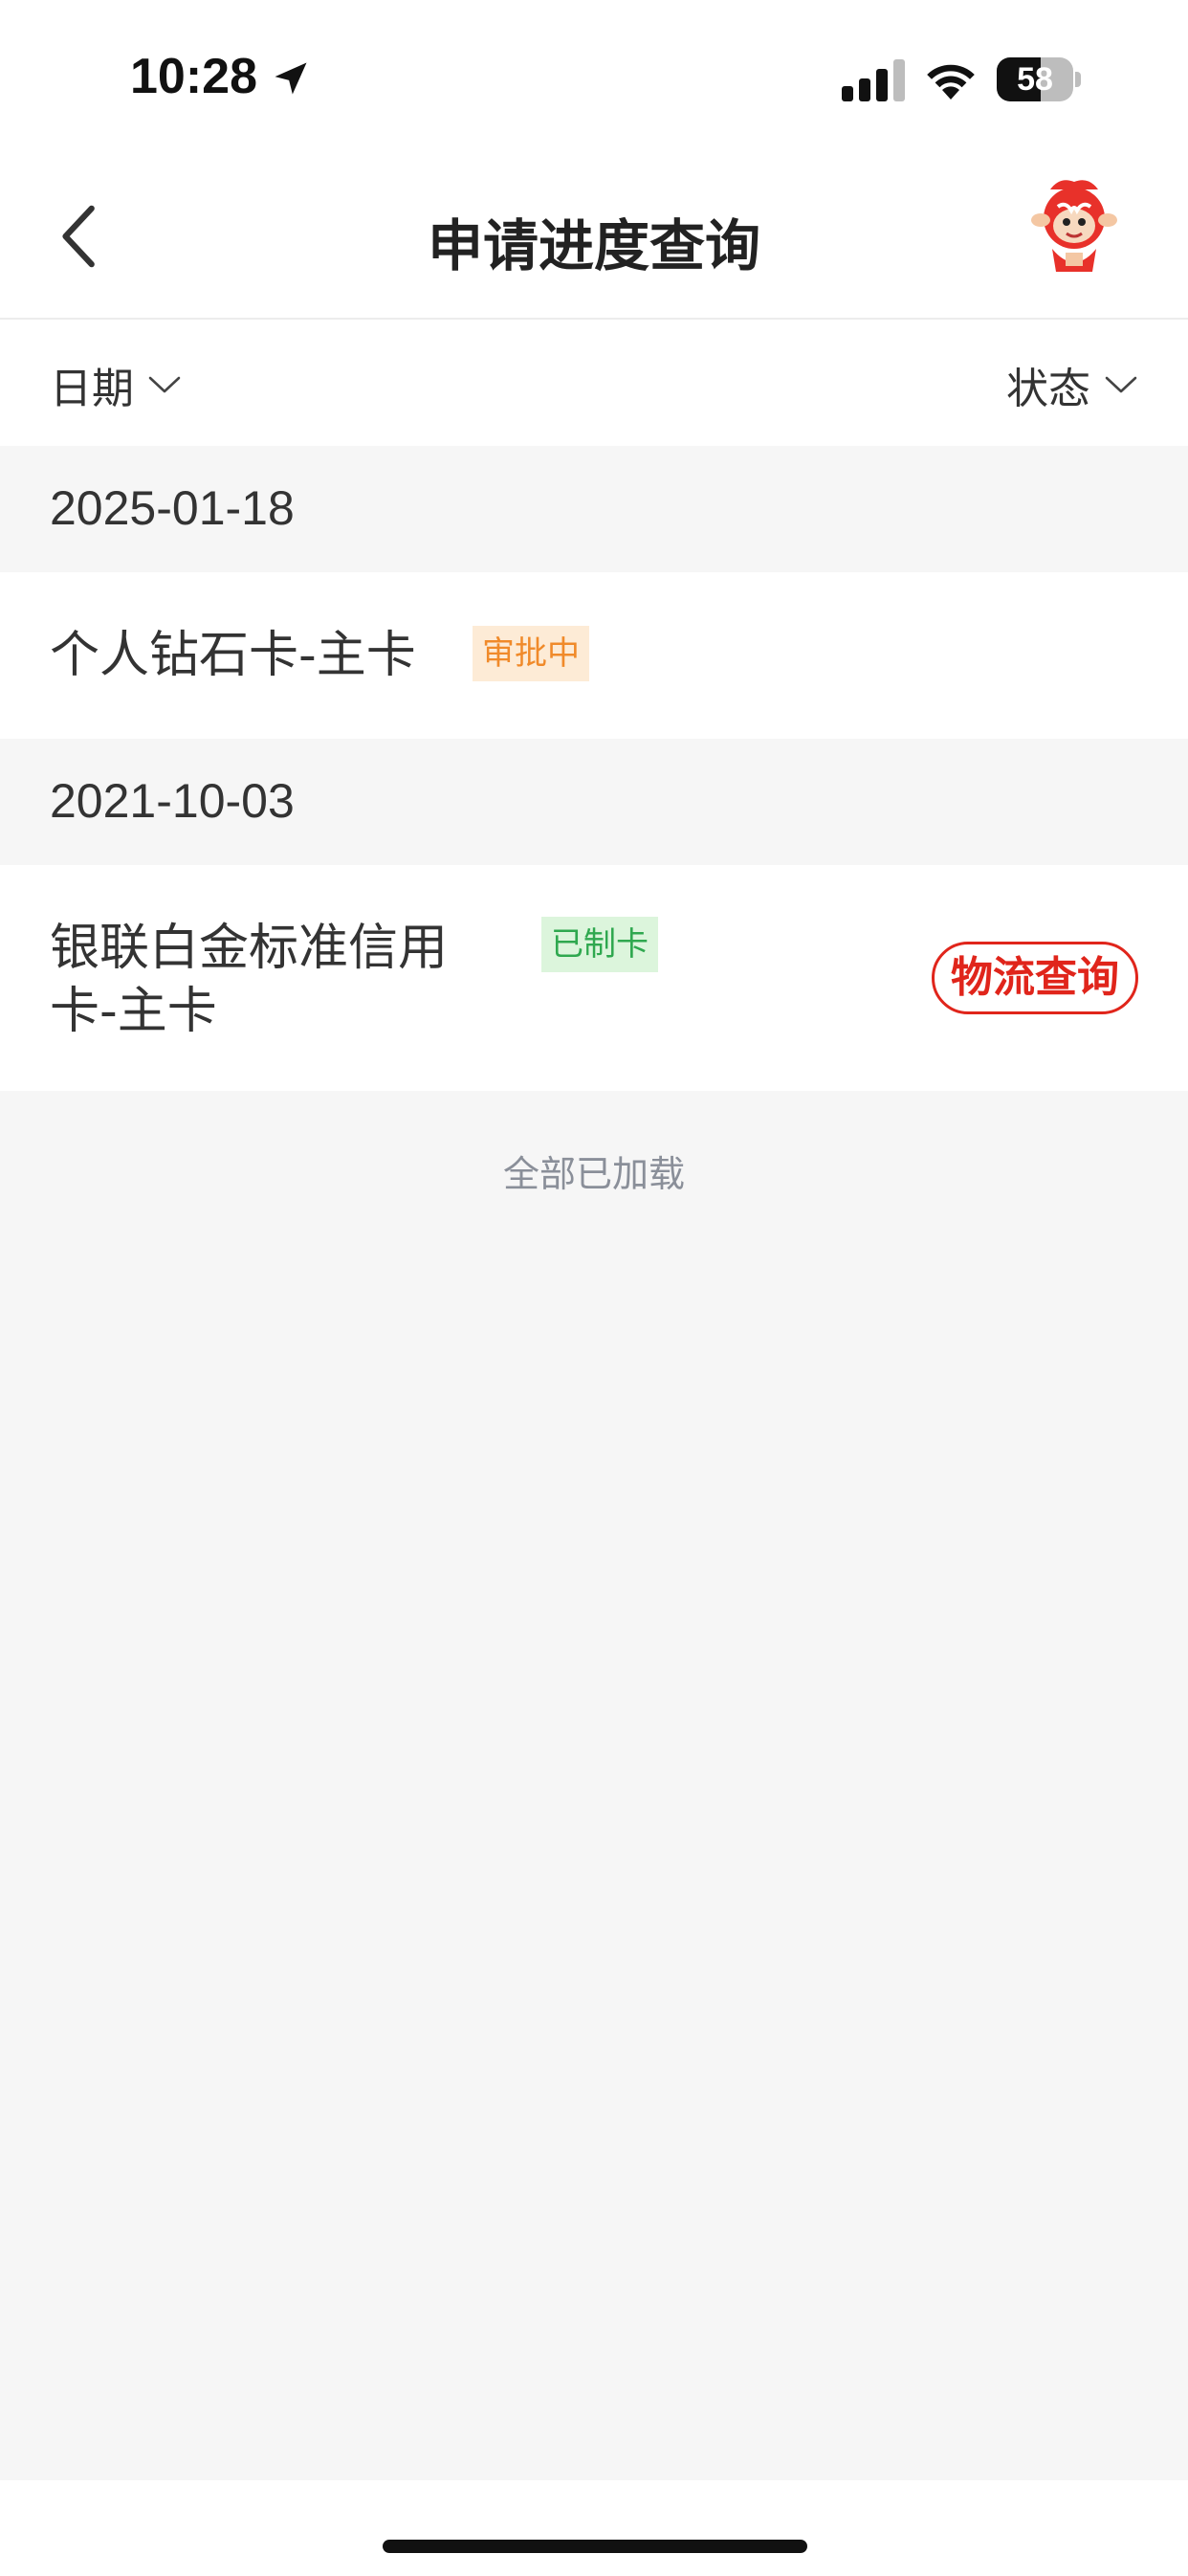  What do you see at coordinates (594, 383) in the screenshot?
I see `filter-bar: 日期 状态` at bounding box center [594, 383].